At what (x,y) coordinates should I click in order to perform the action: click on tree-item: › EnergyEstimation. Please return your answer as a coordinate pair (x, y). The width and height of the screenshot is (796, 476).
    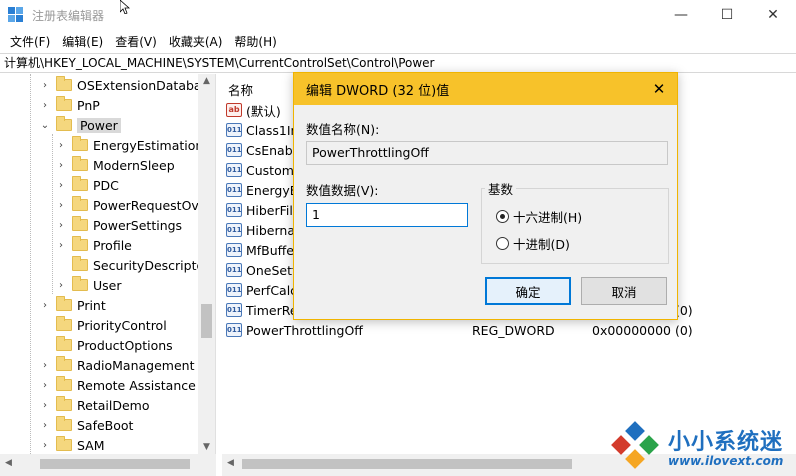
    Looking at the image, I should click on (129, 145).